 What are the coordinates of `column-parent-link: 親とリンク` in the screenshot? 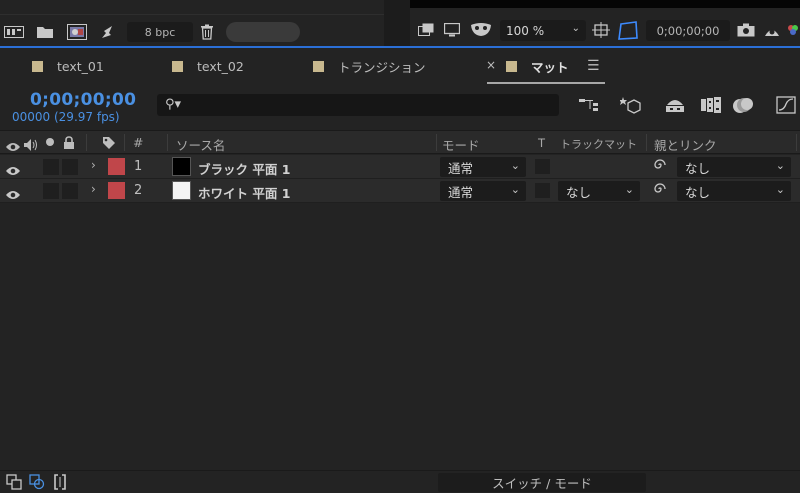 It's located at (685, 145).